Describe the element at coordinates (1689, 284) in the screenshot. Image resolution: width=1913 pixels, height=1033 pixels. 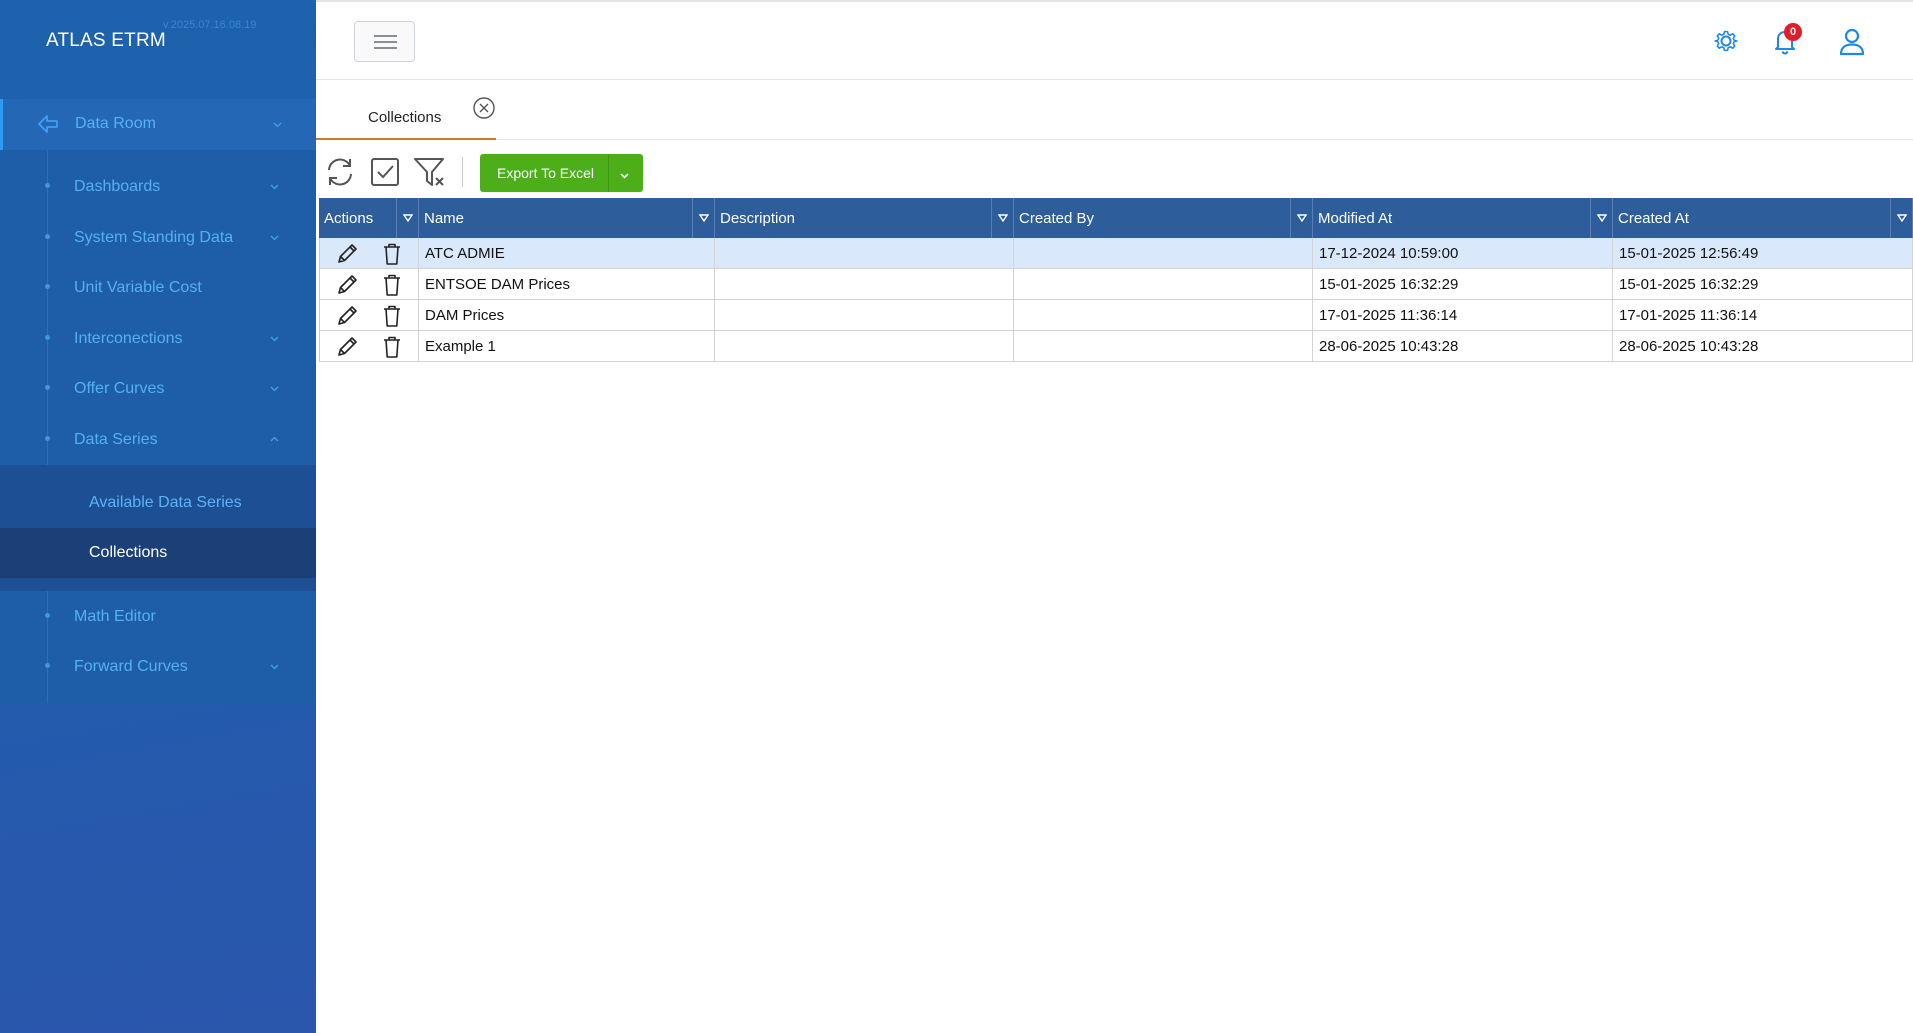
I see `cell-text: 15-01-2025 16:32:29` at that location.